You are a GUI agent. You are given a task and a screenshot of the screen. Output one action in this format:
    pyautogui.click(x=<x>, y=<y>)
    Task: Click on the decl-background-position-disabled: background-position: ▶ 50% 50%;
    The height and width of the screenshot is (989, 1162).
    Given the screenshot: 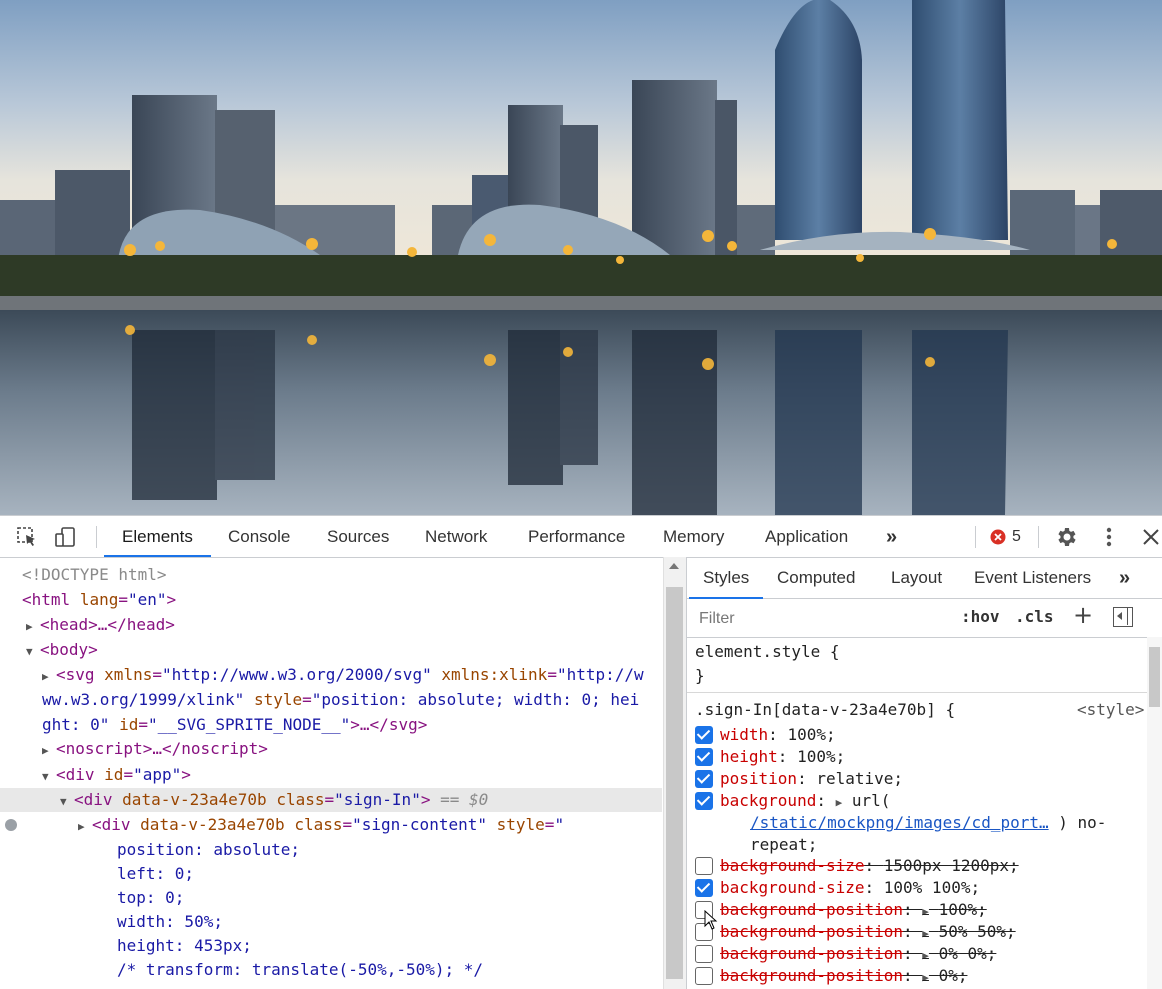 What is the action you would take?
    pyautogui.click(x=868, y=932)
    